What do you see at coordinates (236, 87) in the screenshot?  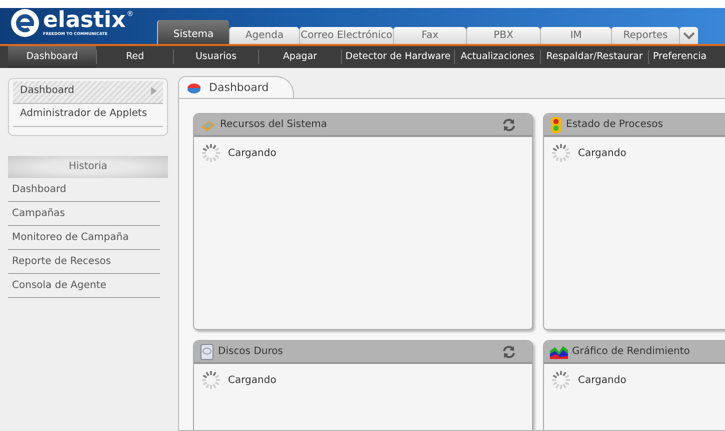 I see `page-tab: Dashboard` at bounding box center [236, 87].